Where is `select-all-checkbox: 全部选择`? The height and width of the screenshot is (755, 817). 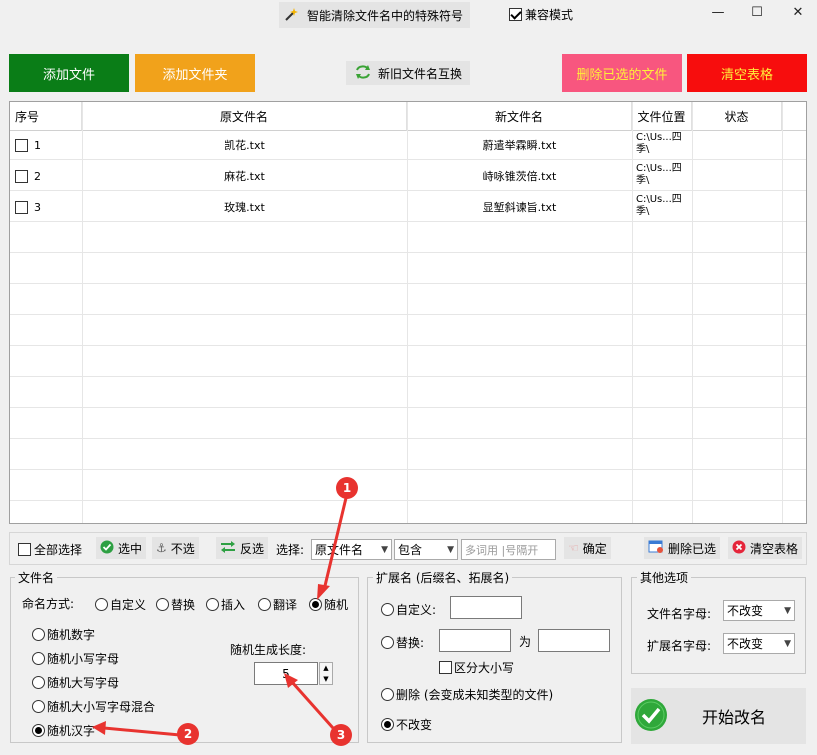 select-all-checkbox: 全部选择 is located at coordinates (50, 549).